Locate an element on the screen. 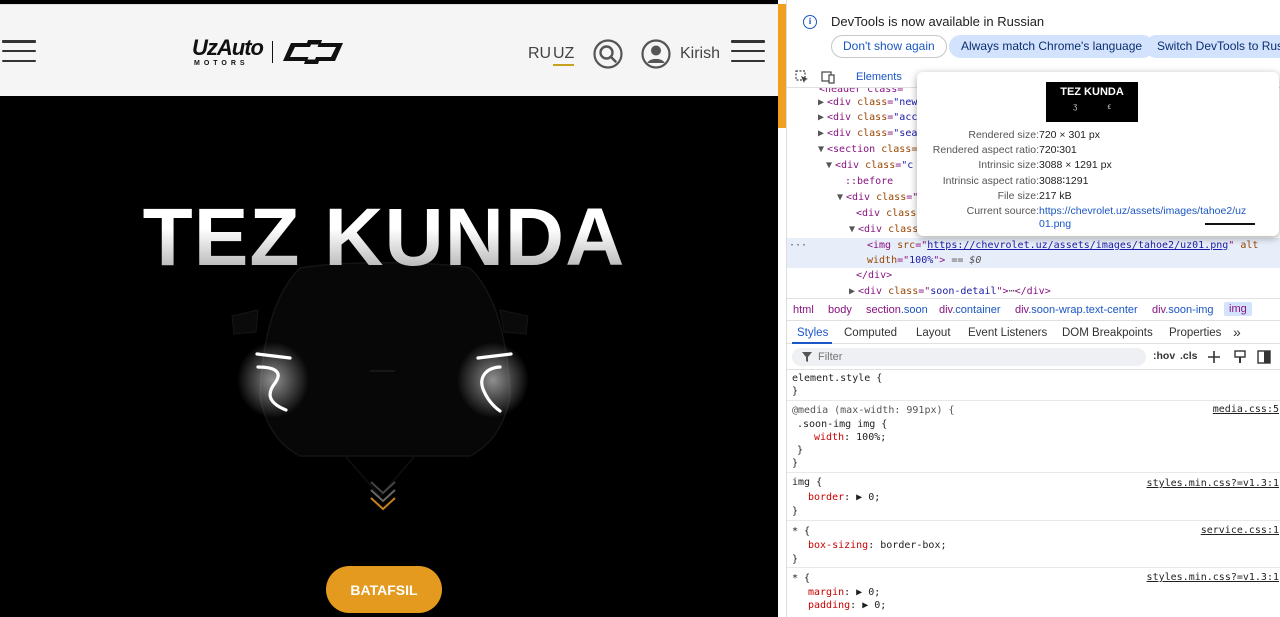  tooltip-row: Intrinsic size: 3088 × 1291 px is located at coordinates (1045, 165).